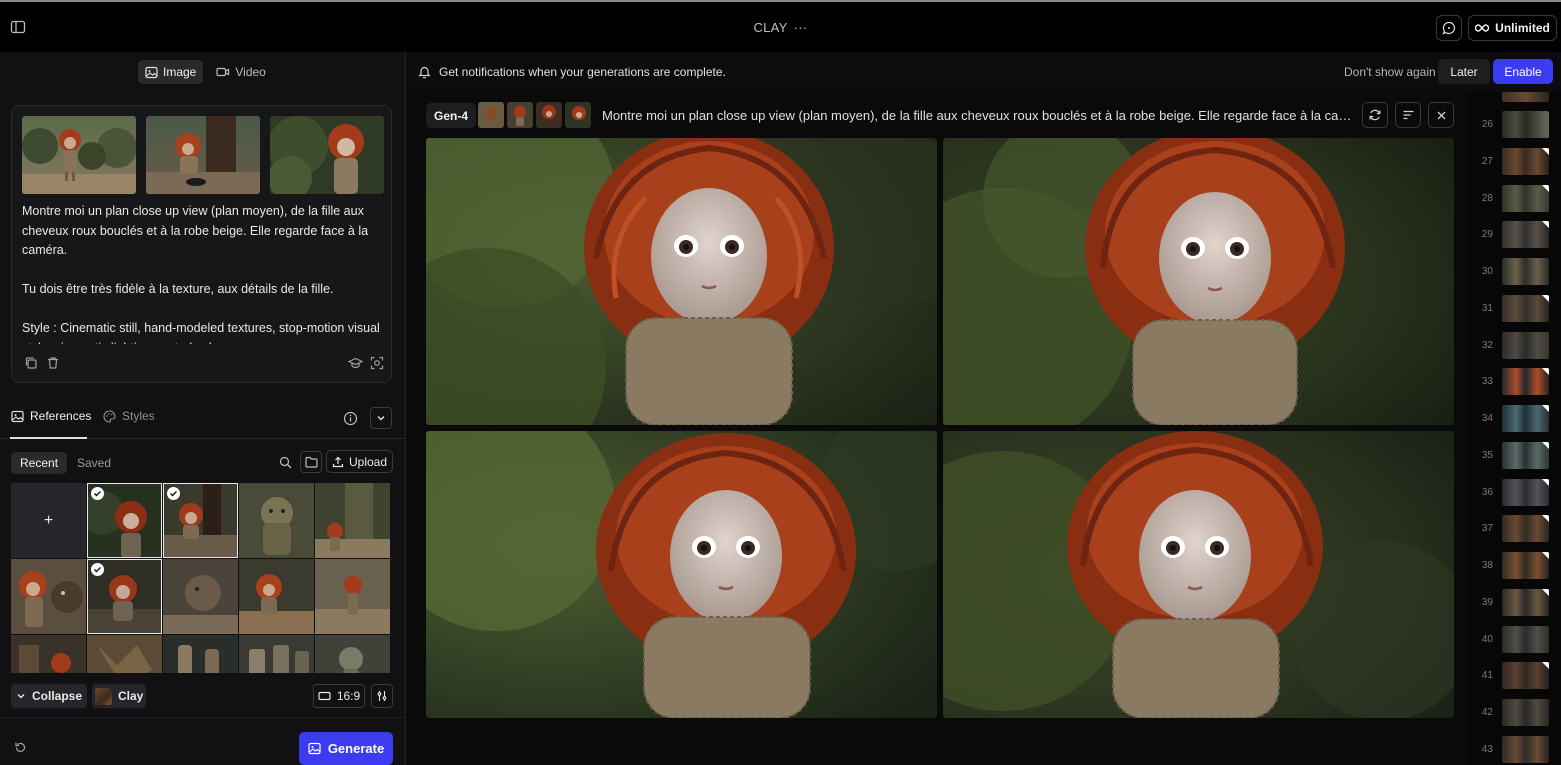 Image resolution: width=1561 pixels, height=765 pixels. Describe the element at coordinates (1514, 529) in the screenshot. I see `history-item: 37` at that location.